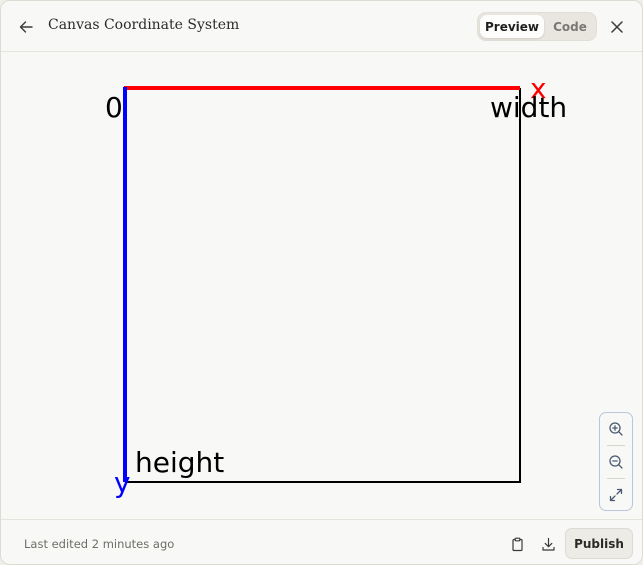  I want to click on download-button, so click(548, 544).